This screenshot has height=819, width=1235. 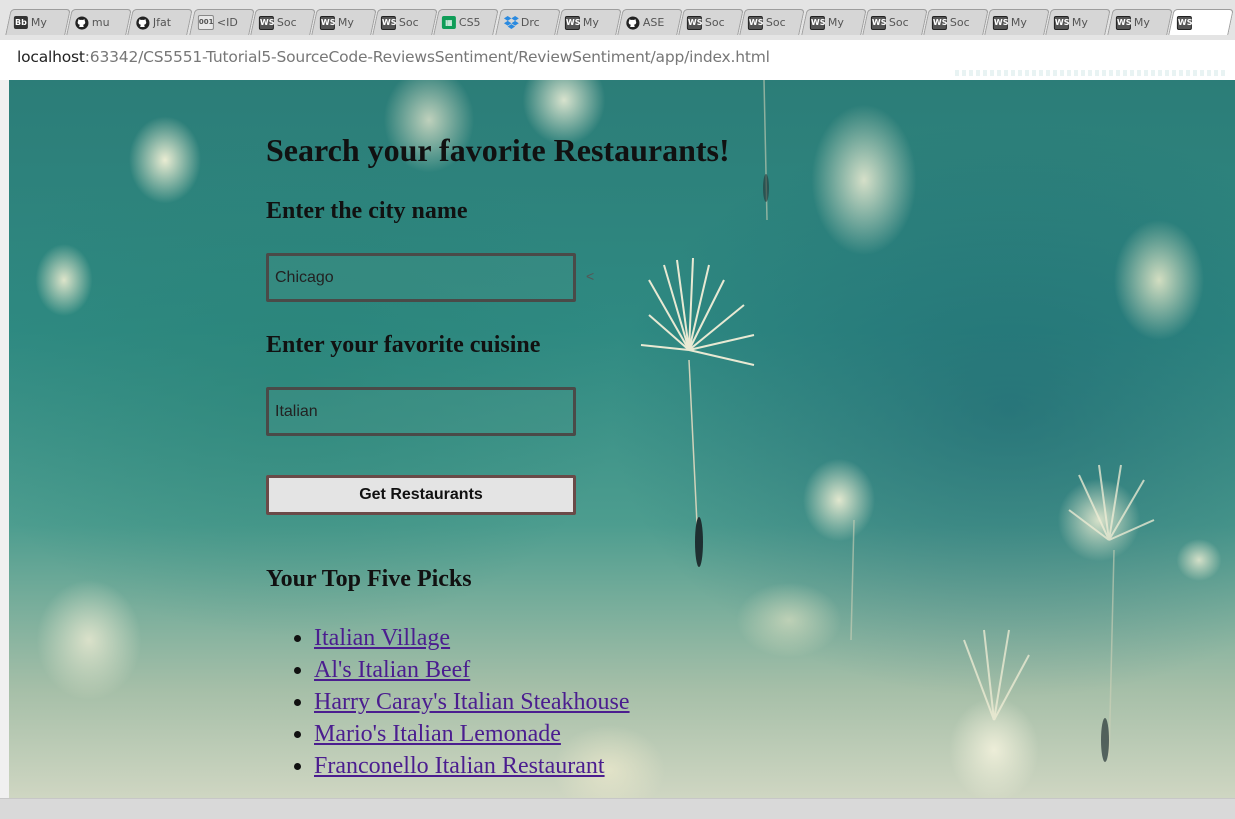 I want to click on browser-tab-label: mu, so click(x=101, y=22).